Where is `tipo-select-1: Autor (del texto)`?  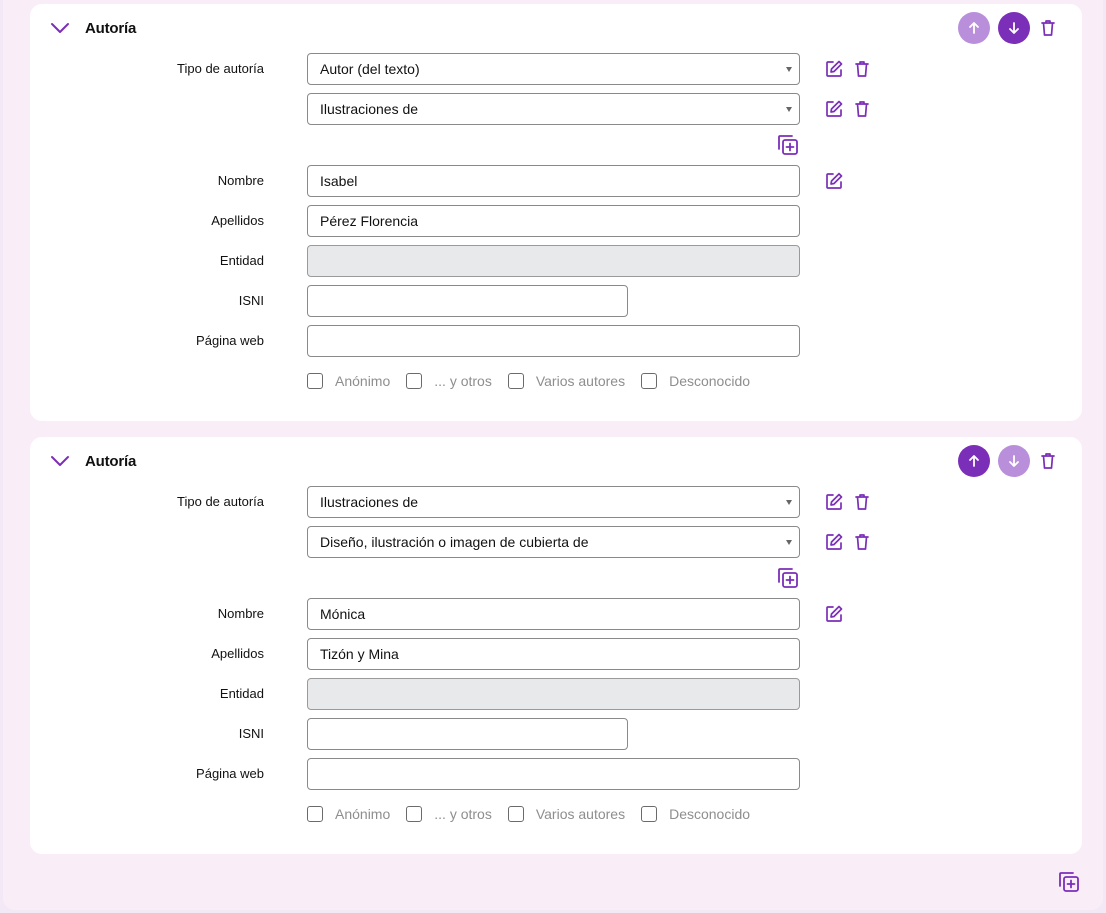 tipo-select-1: Autor (del texto) is located at coordinates (553, 69).